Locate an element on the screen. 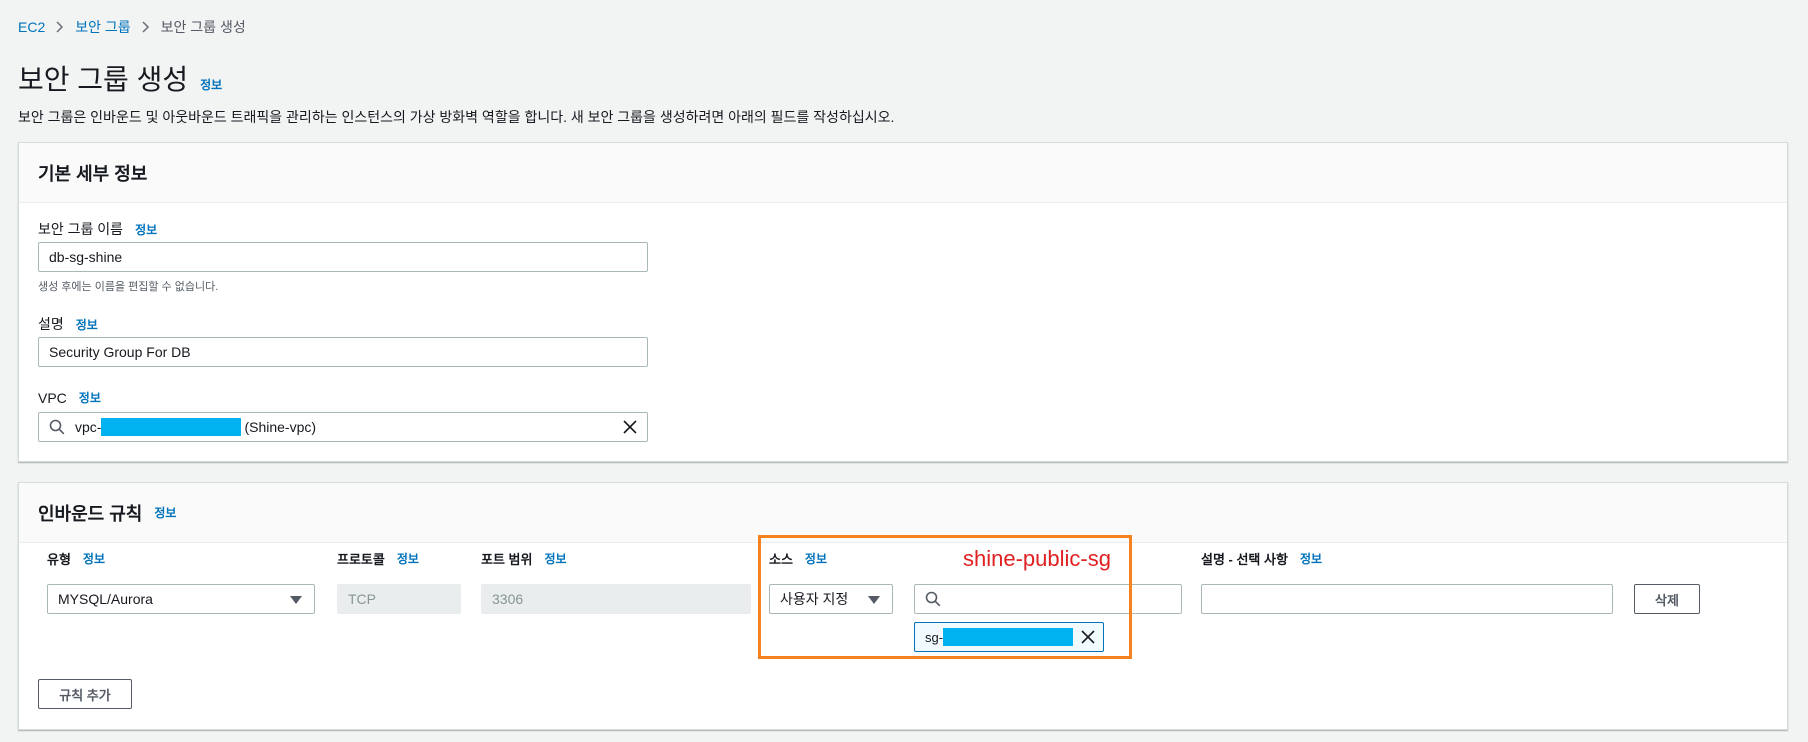  type-info-link: 정보 is located at coordinates (94, 558).